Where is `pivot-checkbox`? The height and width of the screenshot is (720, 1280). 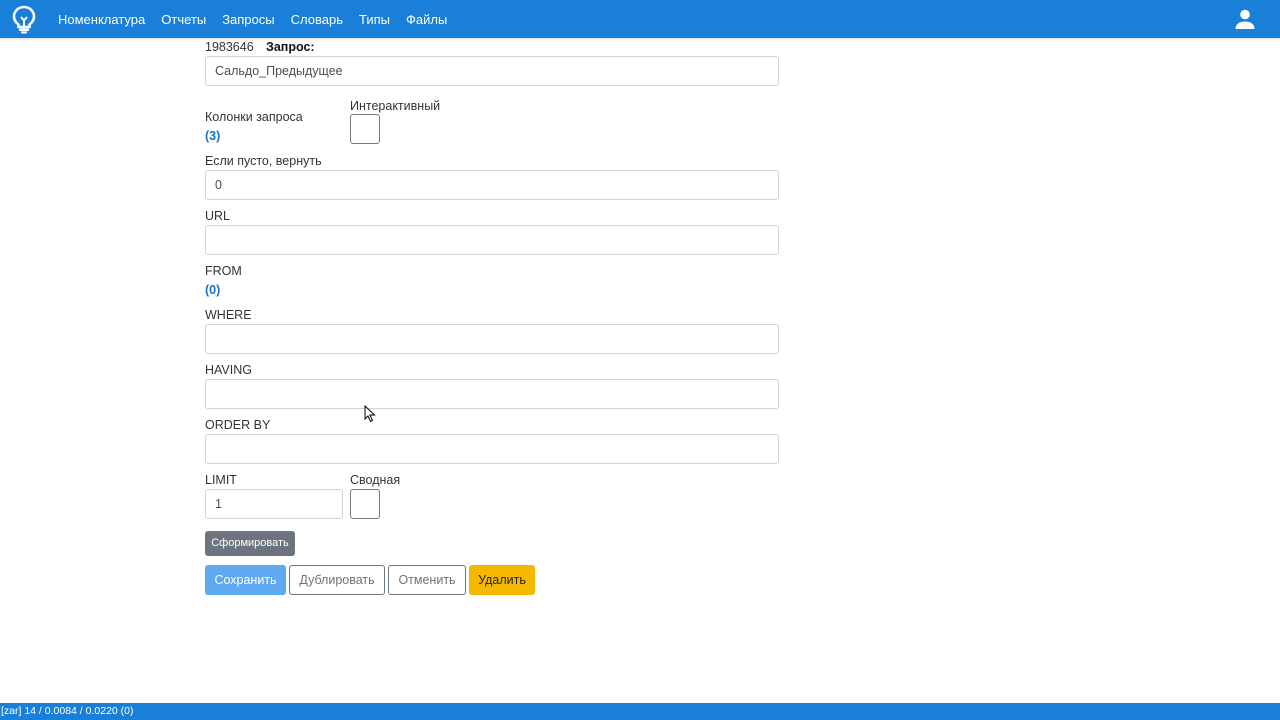 pivot-checkbox is located at coordinates (365, 504).